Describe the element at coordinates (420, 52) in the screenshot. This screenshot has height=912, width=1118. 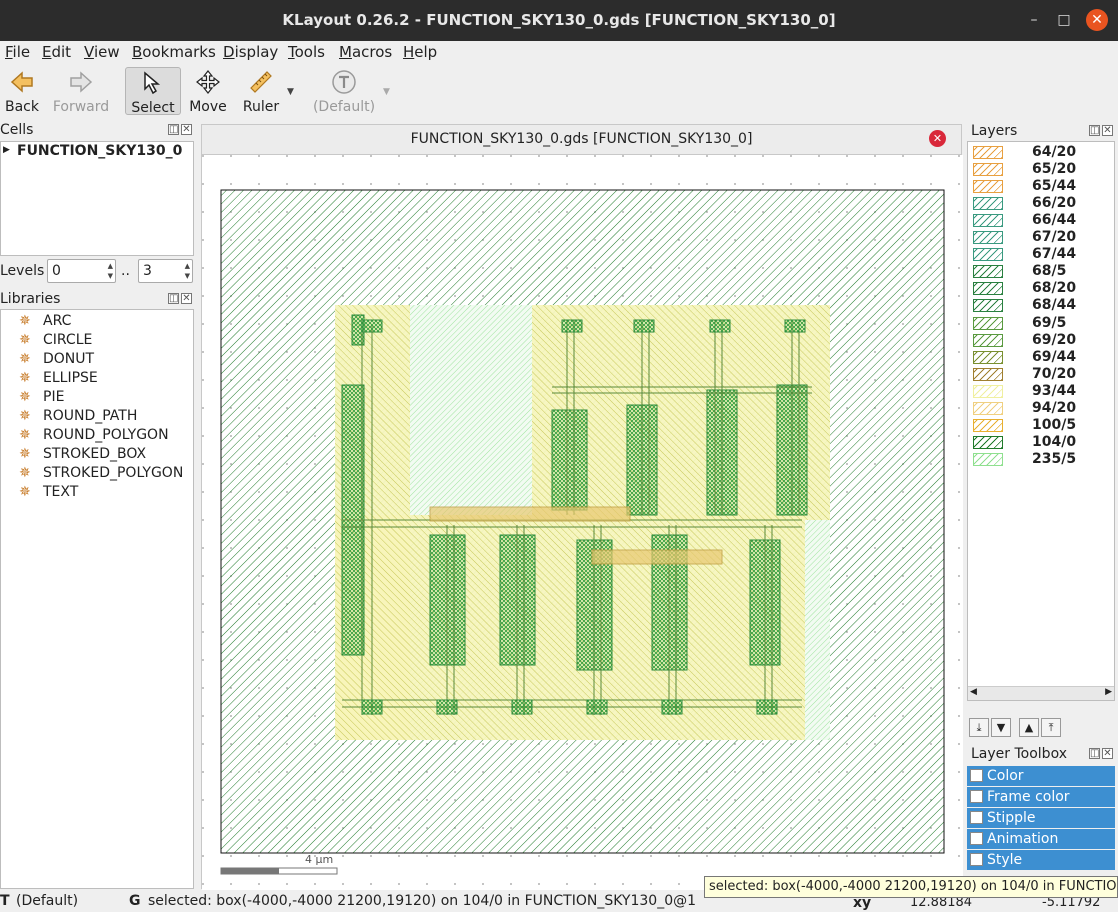
I see `menu-help: Help` at that location.